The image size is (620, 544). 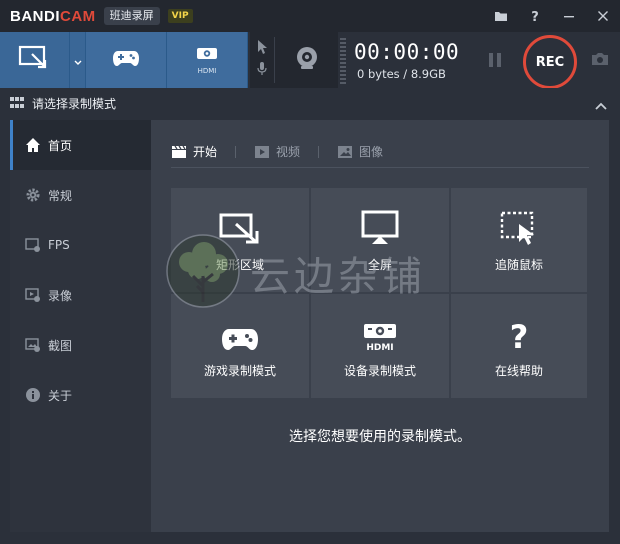 I want to click on monitor-icon, so click(x=380, y=227).